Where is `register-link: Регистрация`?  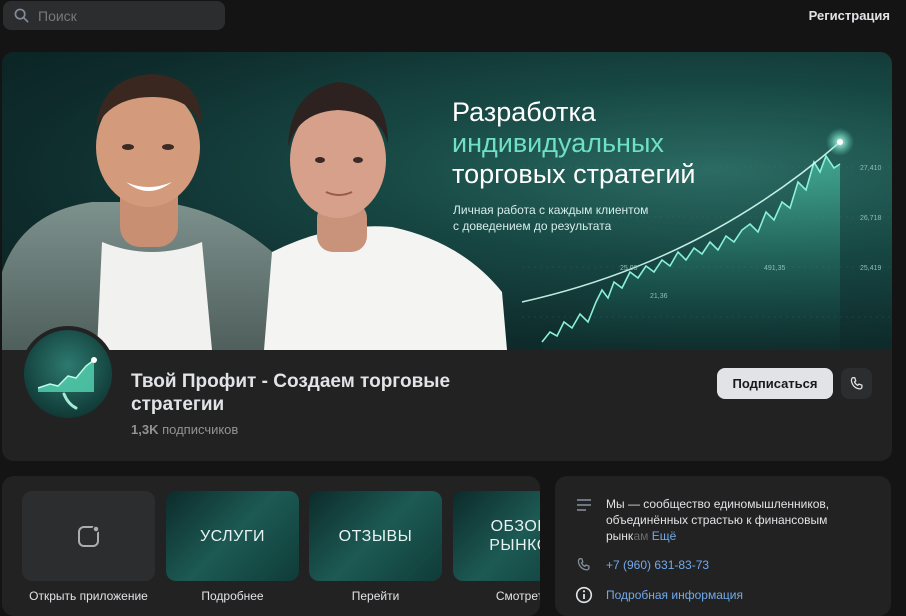
register-link: Регистрация is located at coordinates (849, 15).